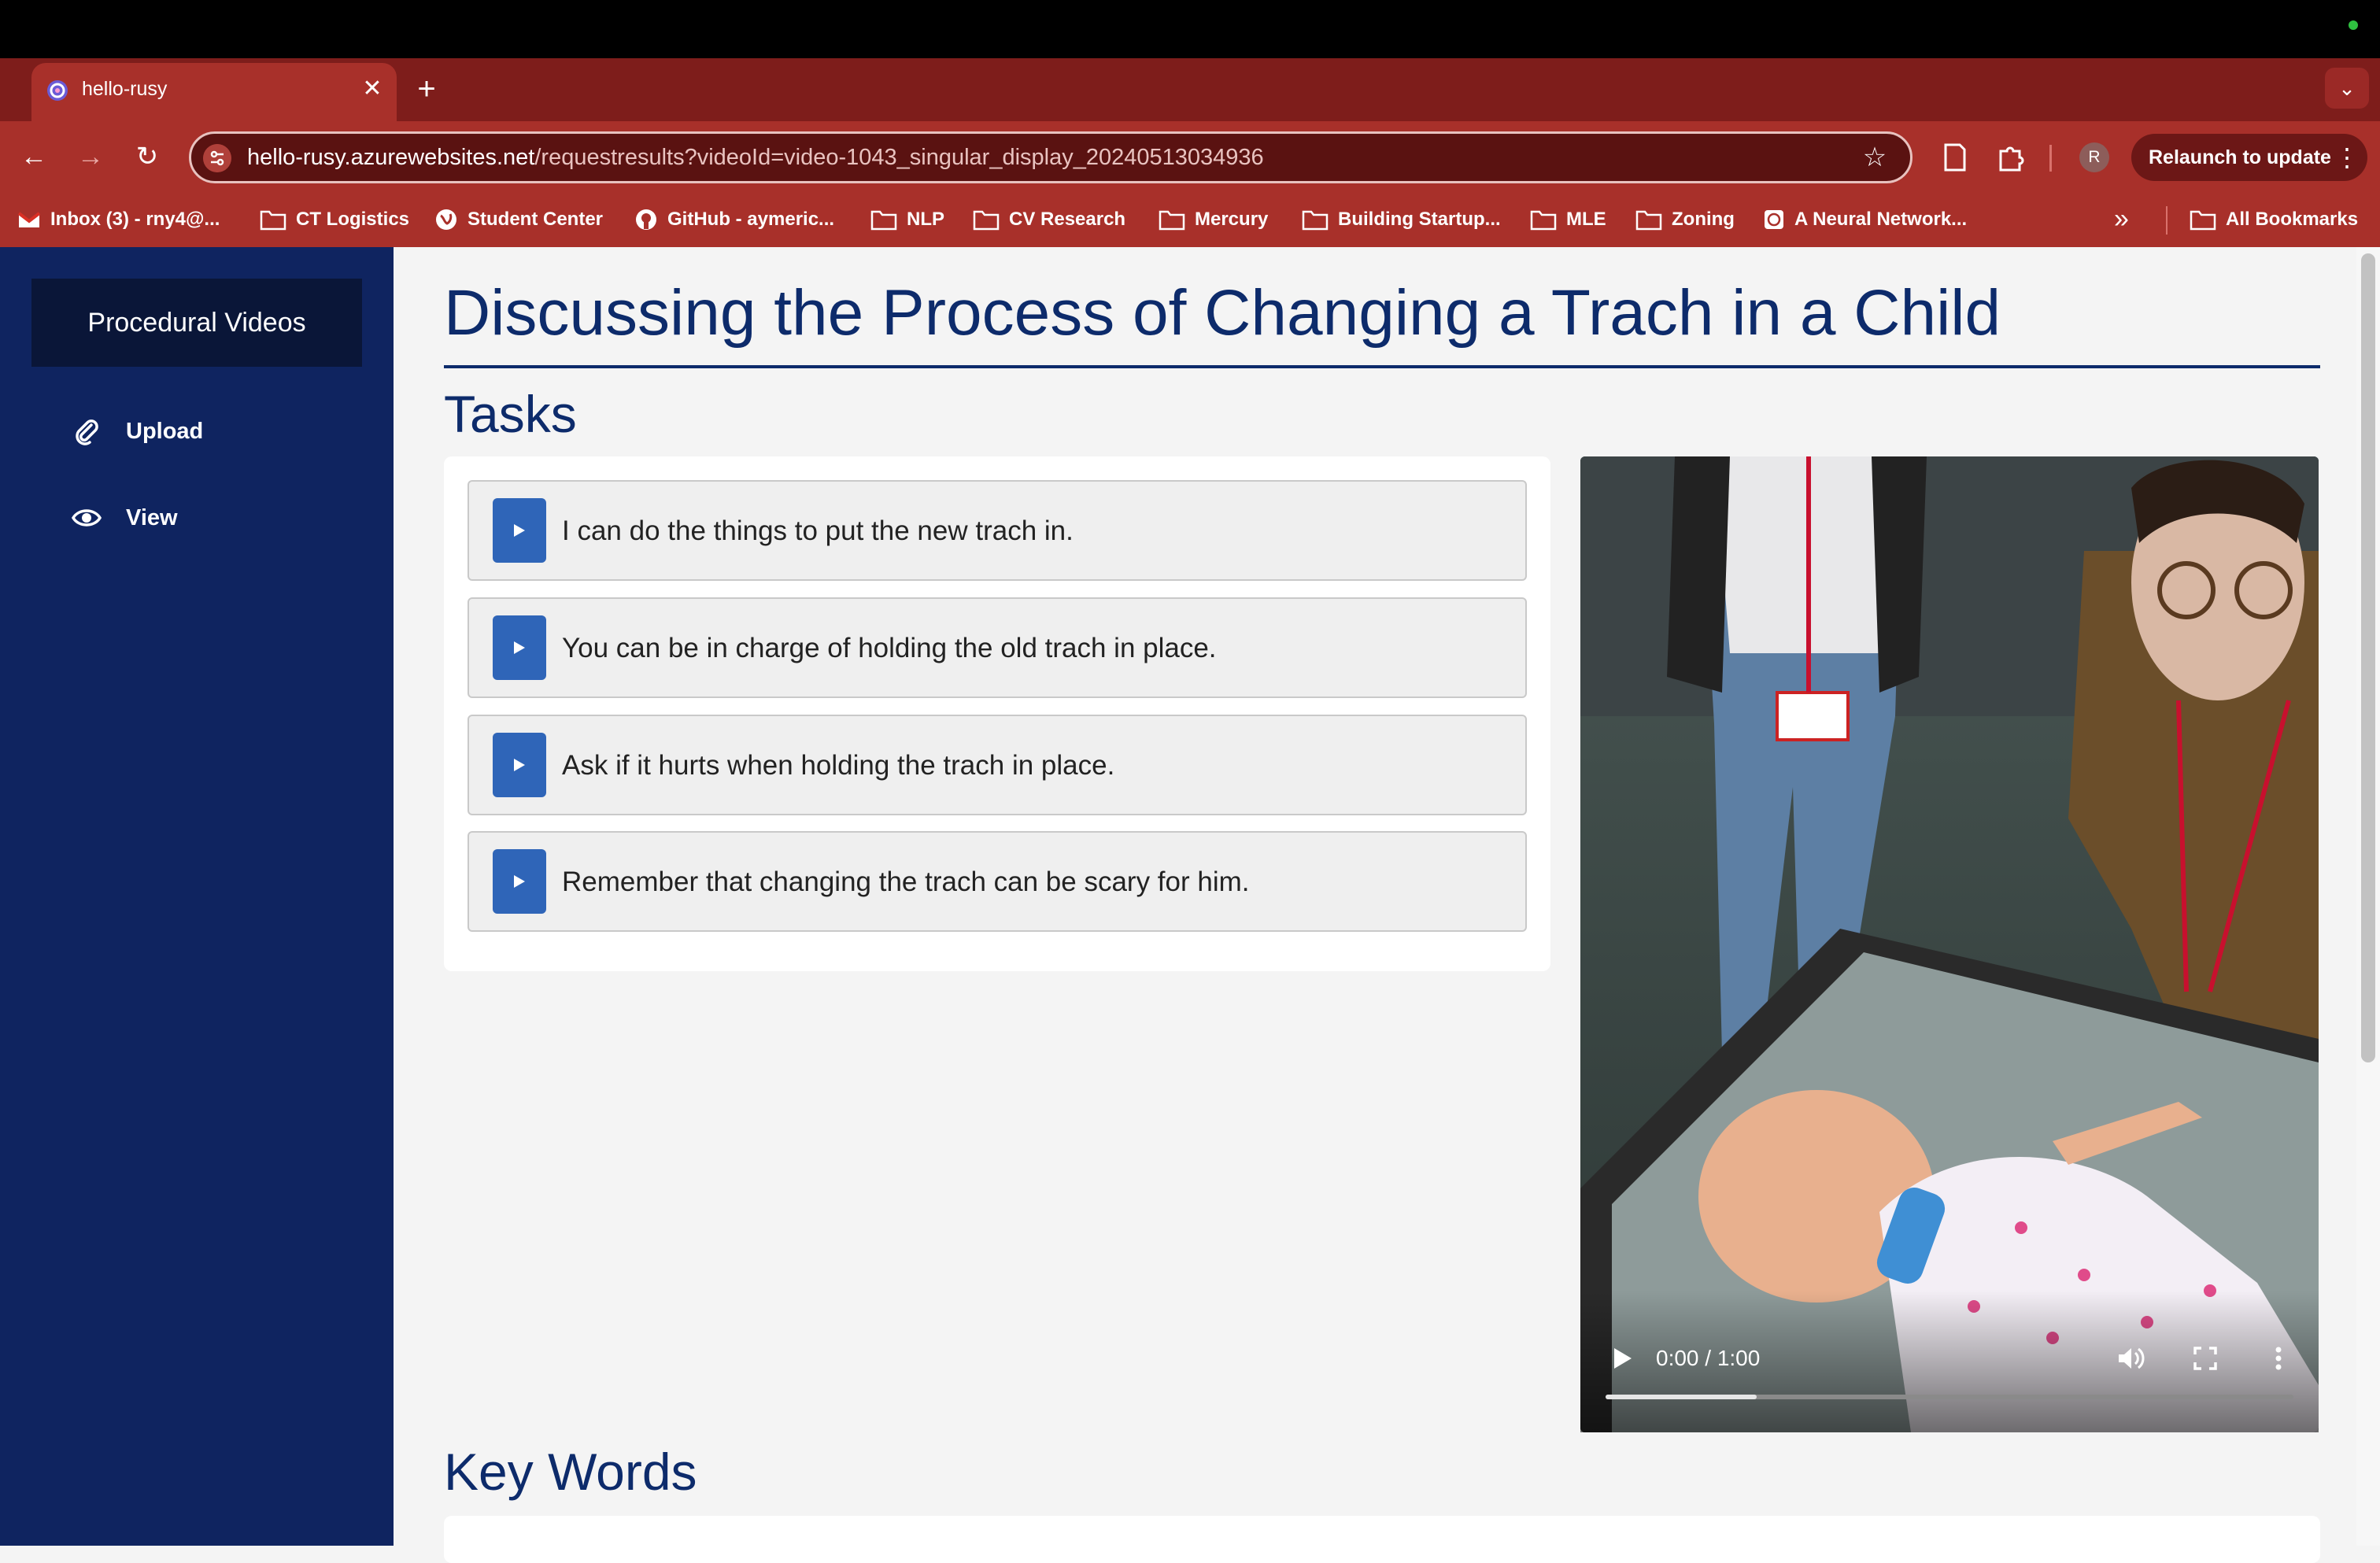 The height and width of the screenshot is (1563, 2380). Describe the element at coordinates (2278, 1358) in the screenshot. I see `video-more-options-icon` at that location.